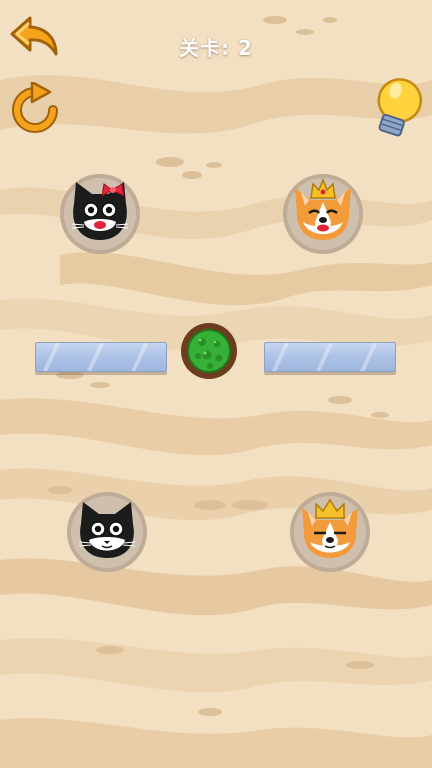  What do you see at coordinates (330, 528) in the screenshot?
I see `king-corgi-face-icon` at bounding box center [330, 528].